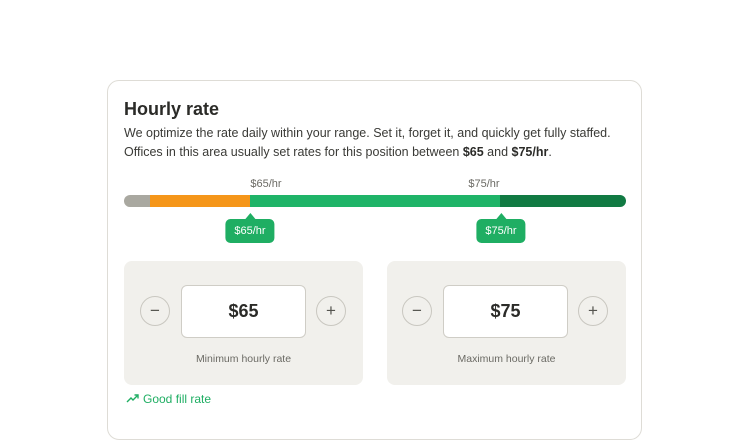  Describe the element at coordinates (484, 184) in the screenshot. I see `range-tick-high: $75/hr` at that location.